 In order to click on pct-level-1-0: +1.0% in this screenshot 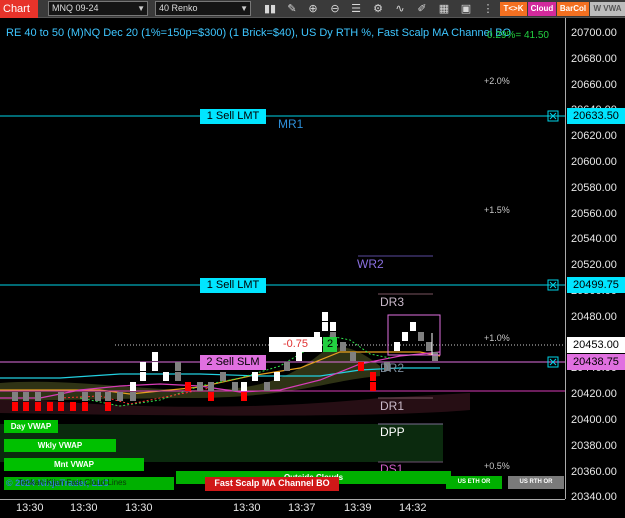, I will do `click(497, 338)`.